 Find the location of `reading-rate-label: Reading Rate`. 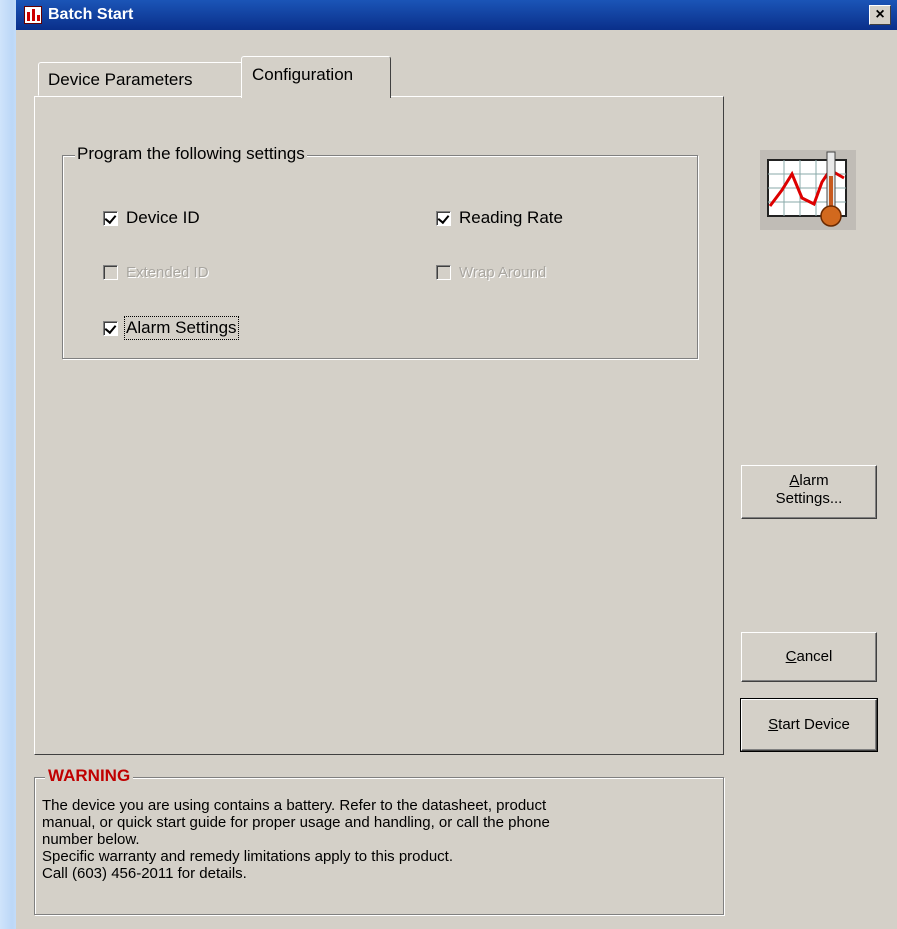

reading-rate-label: Reading Rate is located at coordinates (511, 217).